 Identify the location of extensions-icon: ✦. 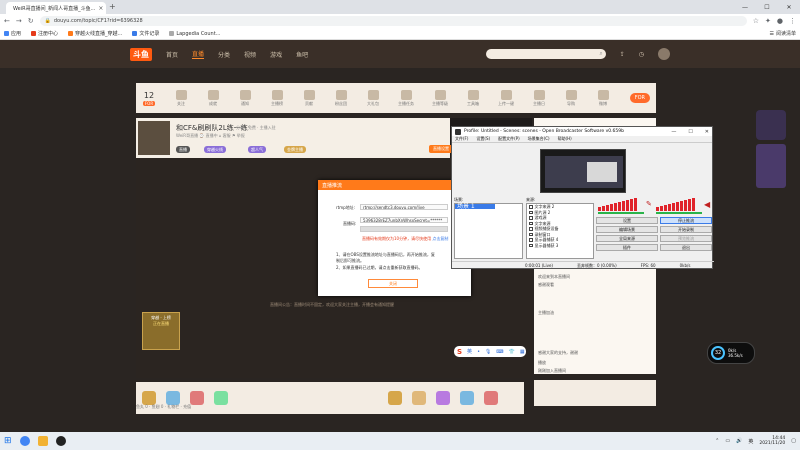
(768, 21).